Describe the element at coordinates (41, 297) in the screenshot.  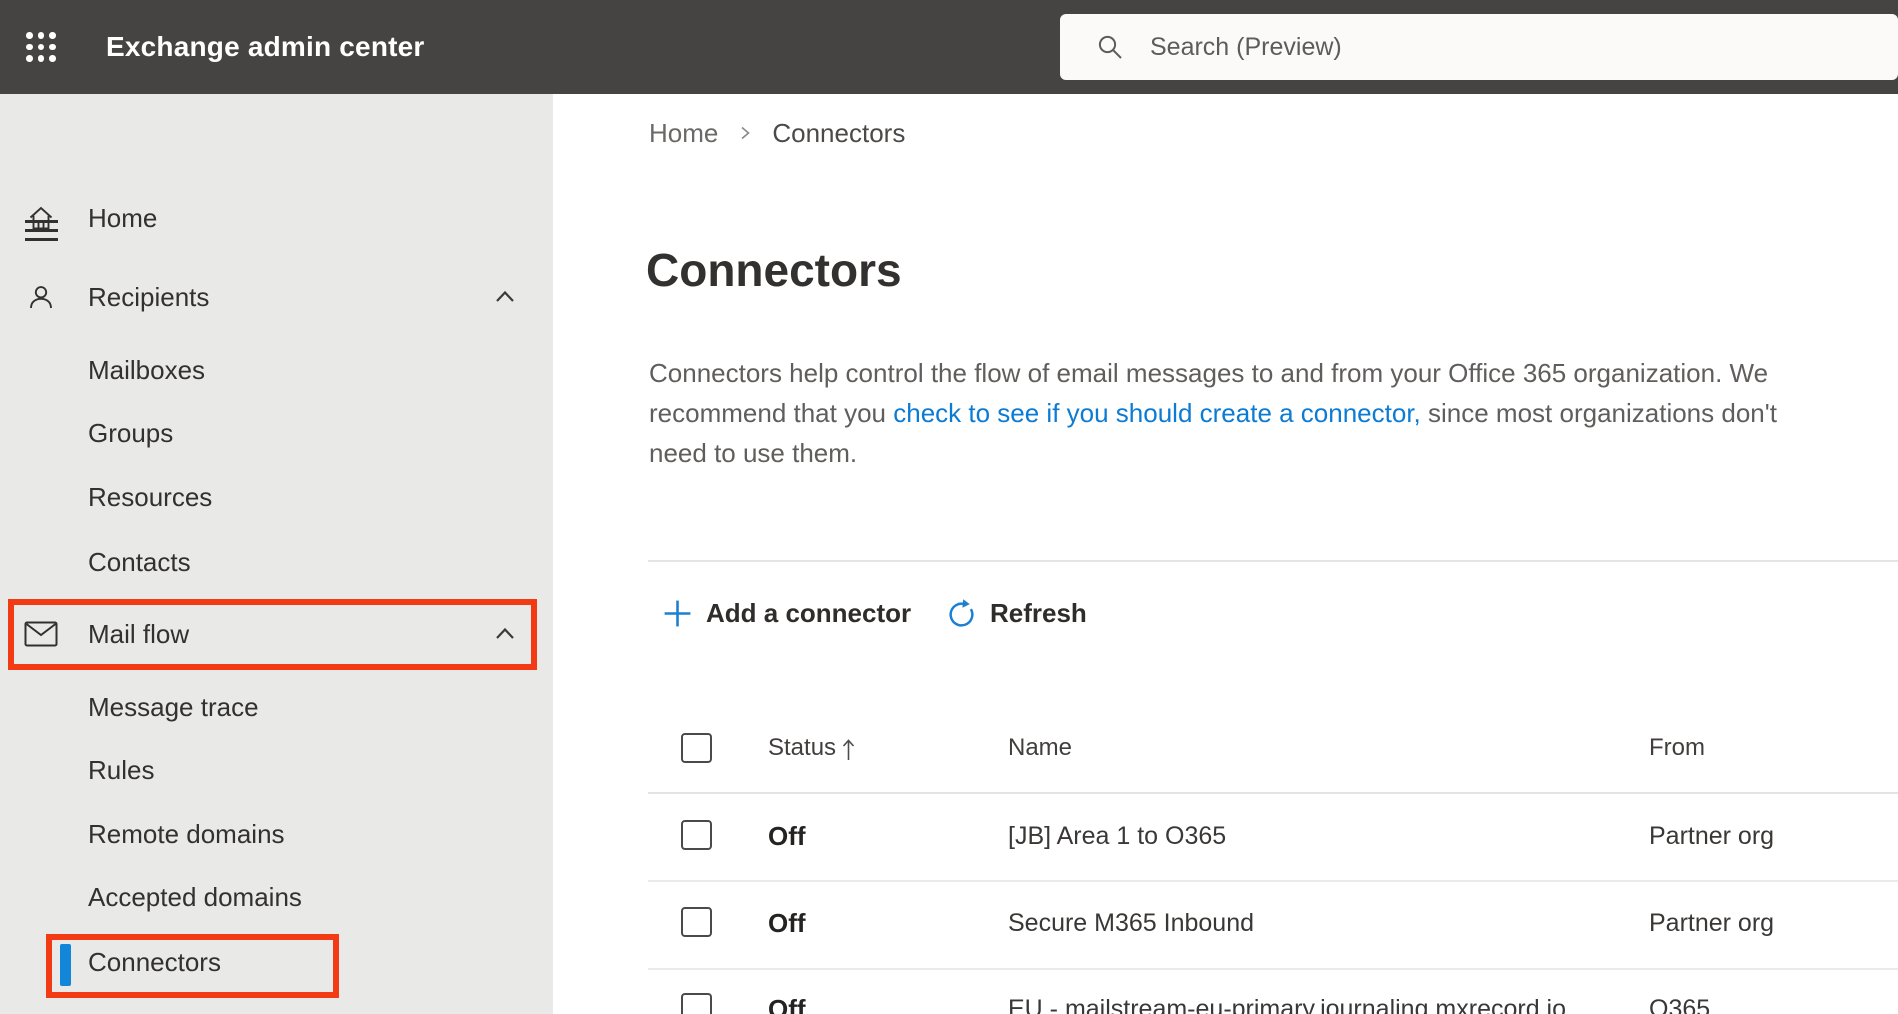
I see `person-icon` at that location.